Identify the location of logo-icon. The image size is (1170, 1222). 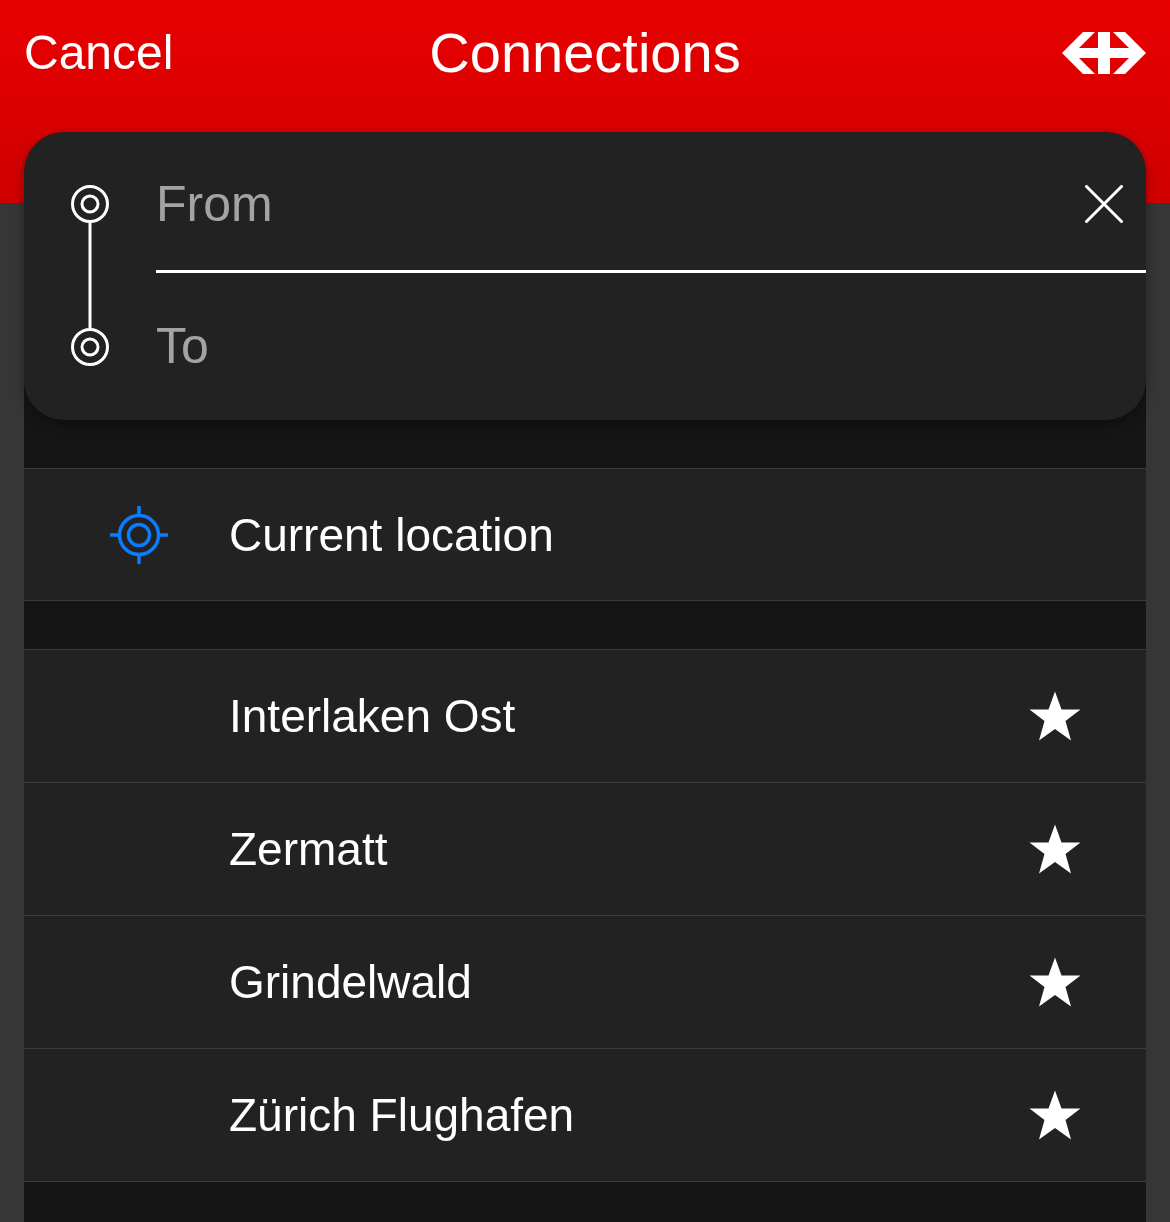
(1104, 53).